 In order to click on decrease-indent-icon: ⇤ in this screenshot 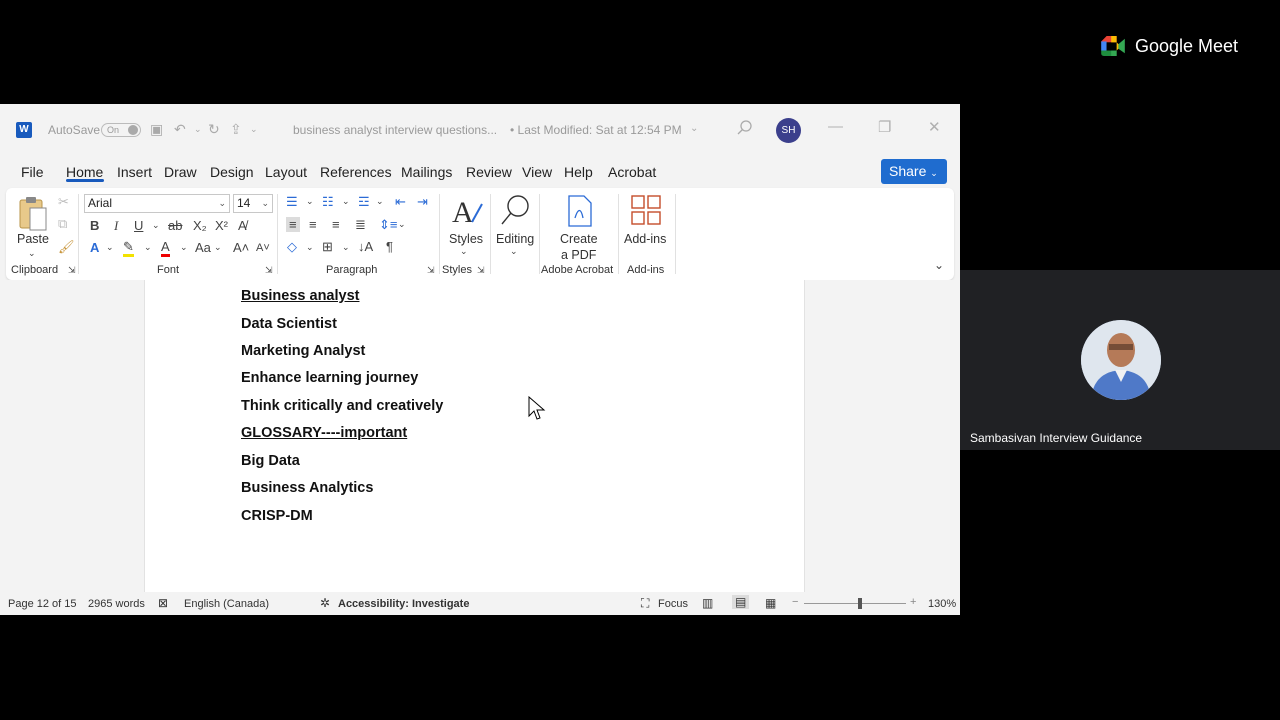, I will do `click(400, 202)`.